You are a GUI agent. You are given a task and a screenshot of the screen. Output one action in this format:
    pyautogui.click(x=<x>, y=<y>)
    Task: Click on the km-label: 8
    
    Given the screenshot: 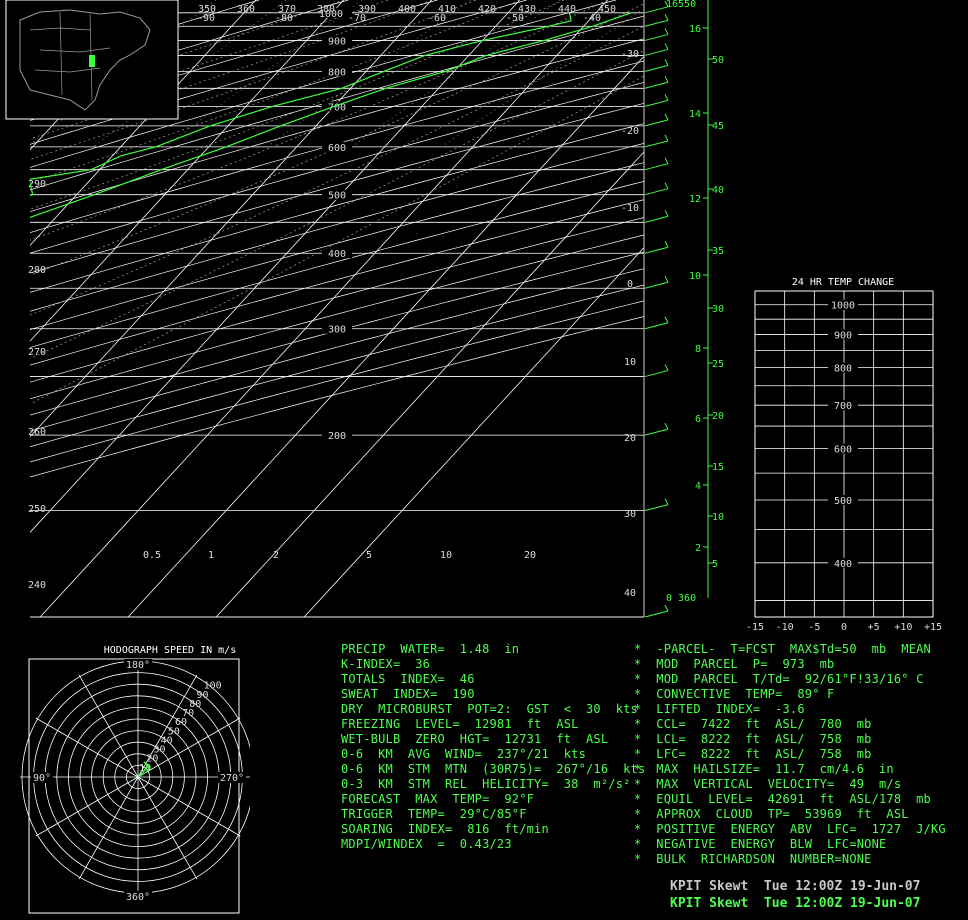 What is the action you would take?
    pyautogui.click(x=698, y=349)
    